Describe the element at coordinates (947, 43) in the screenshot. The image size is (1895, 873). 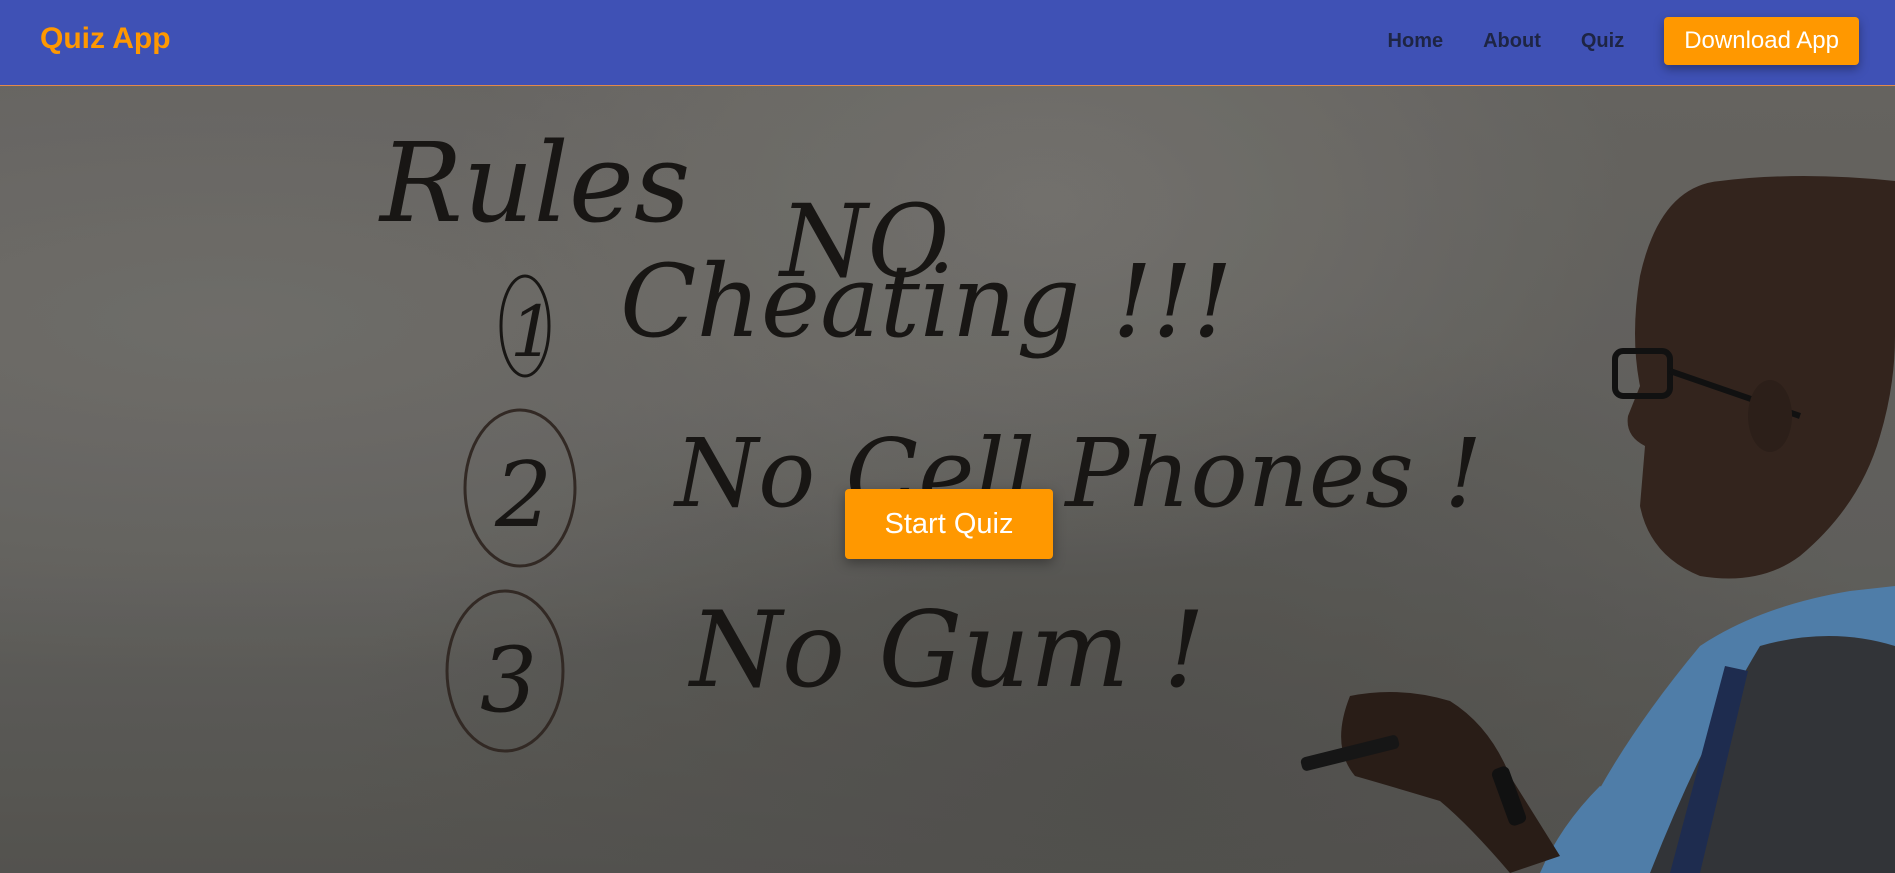
I see `top-navbar: Quiz App Home About Quiz Download App` at that location.